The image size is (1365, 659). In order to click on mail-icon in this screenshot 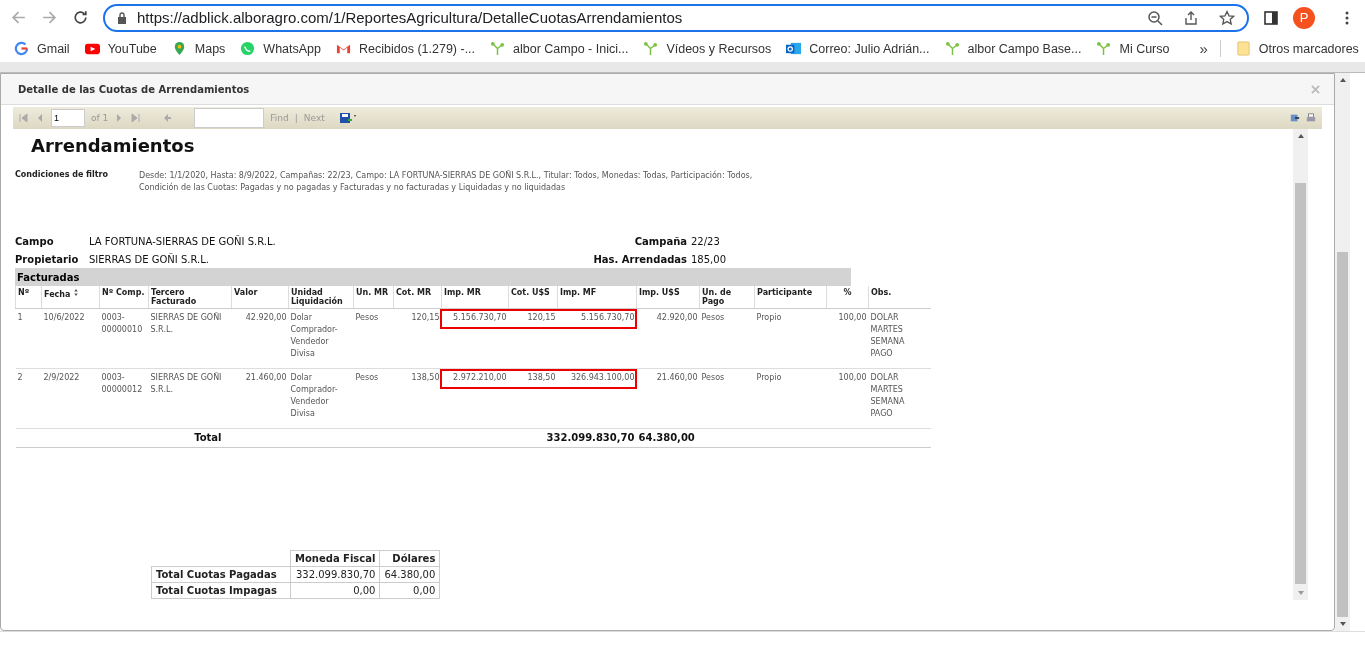, I will do `click(794, 48)`.